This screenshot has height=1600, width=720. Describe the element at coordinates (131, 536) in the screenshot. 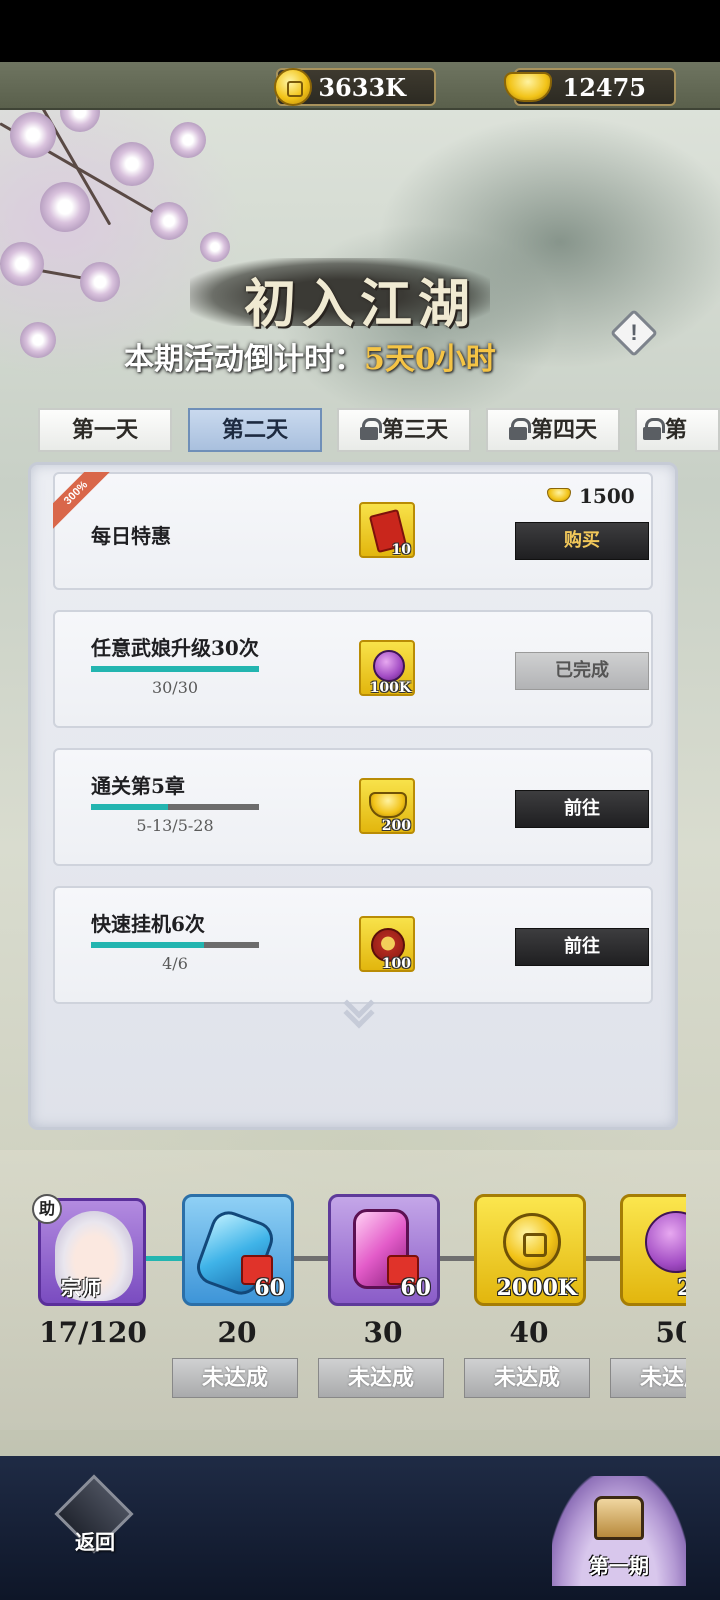

I see `task-name: 每日特惠` at that location.